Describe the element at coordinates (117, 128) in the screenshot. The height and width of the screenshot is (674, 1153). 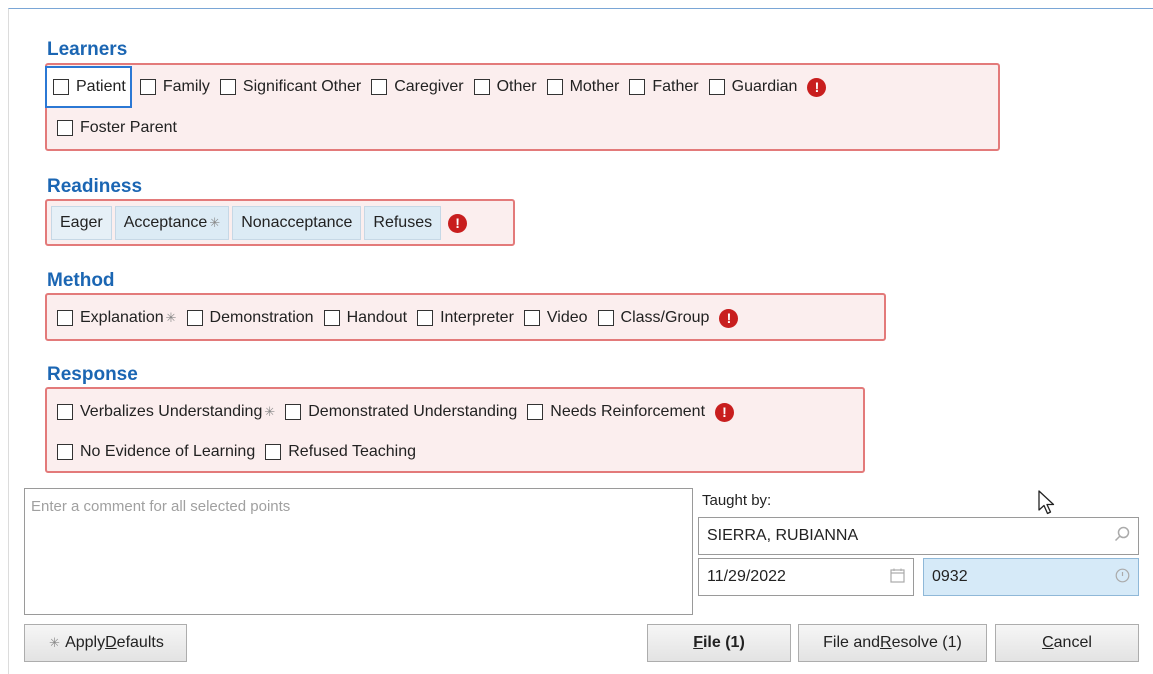
I see `learner-foster-parent-checkbox: Foster Parent` at that location.